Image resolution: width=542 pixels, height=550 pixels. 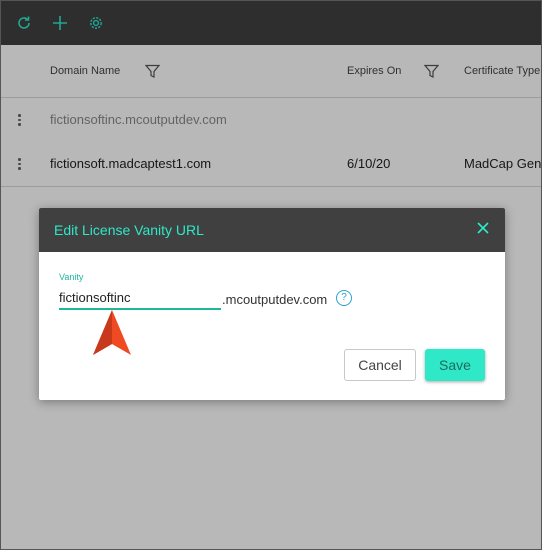 What do you see at coordinates (140, 298) in the screenshot?
I see `vanity-input` at bounding box center [140, 298].